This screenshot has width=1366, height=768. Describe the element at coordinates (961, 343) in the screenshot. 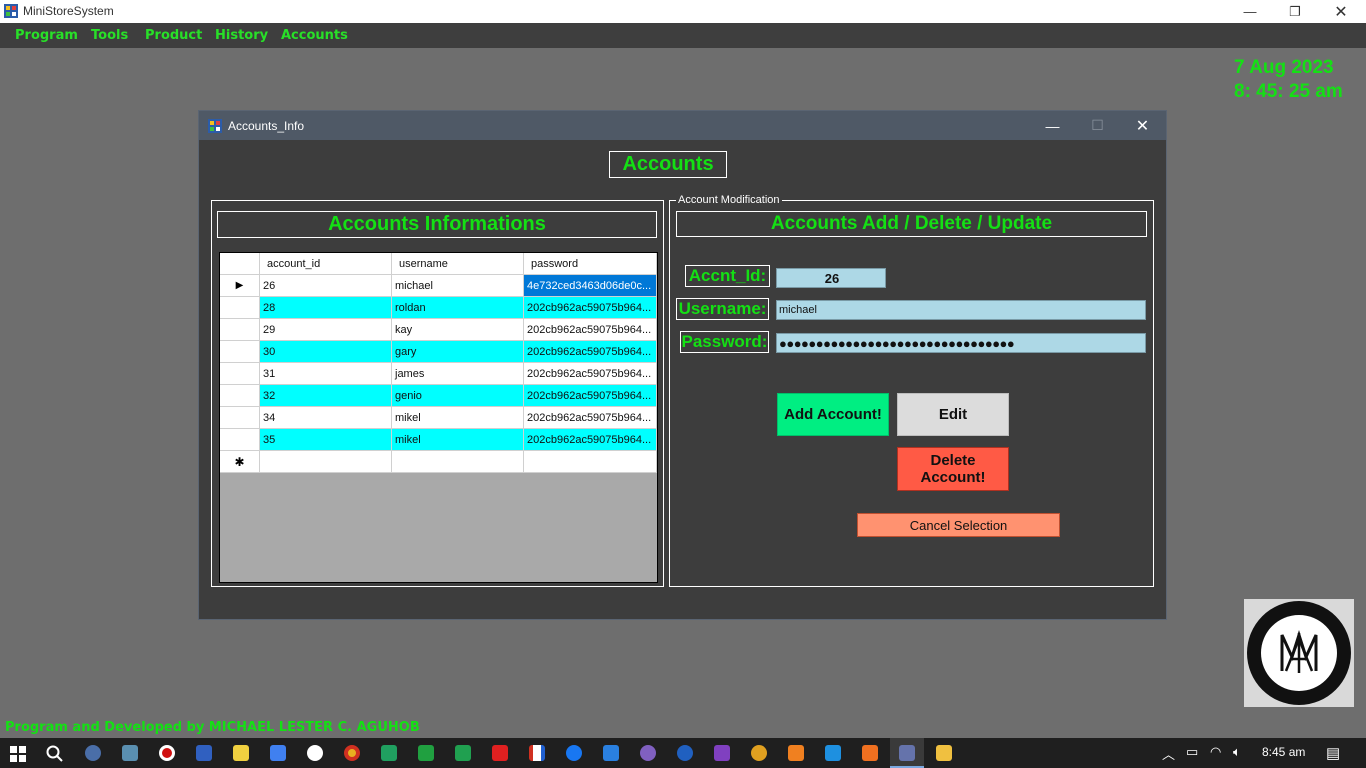

I see `password-field: ●●●●●●●●●●●●●●●●●●●●●●●●●●●●●●●●` at that location.